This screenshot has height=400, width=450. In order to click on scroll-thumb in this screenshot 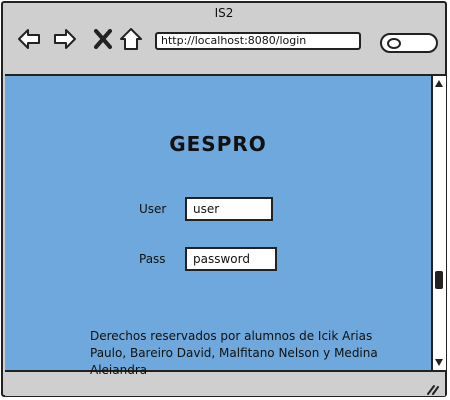, I will do `click(439, 280)`.